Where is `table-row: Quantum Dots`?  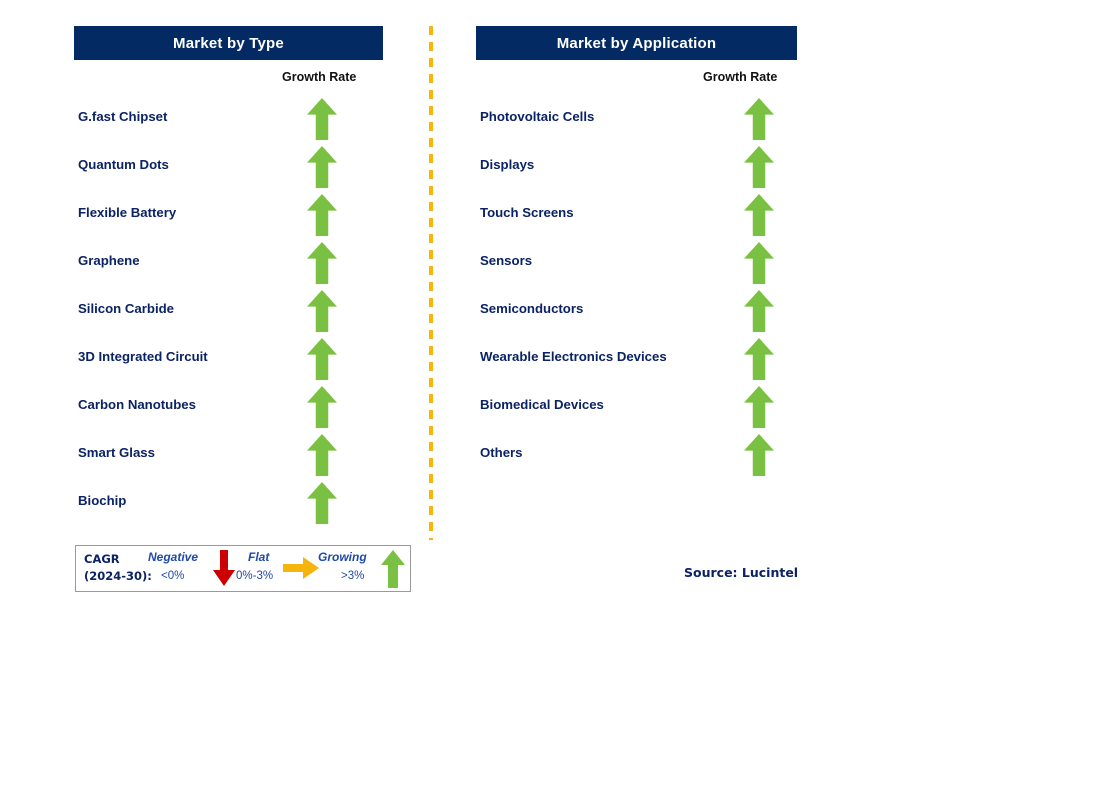 table-row: Quantum Dots is located at coordinates (228, 170).